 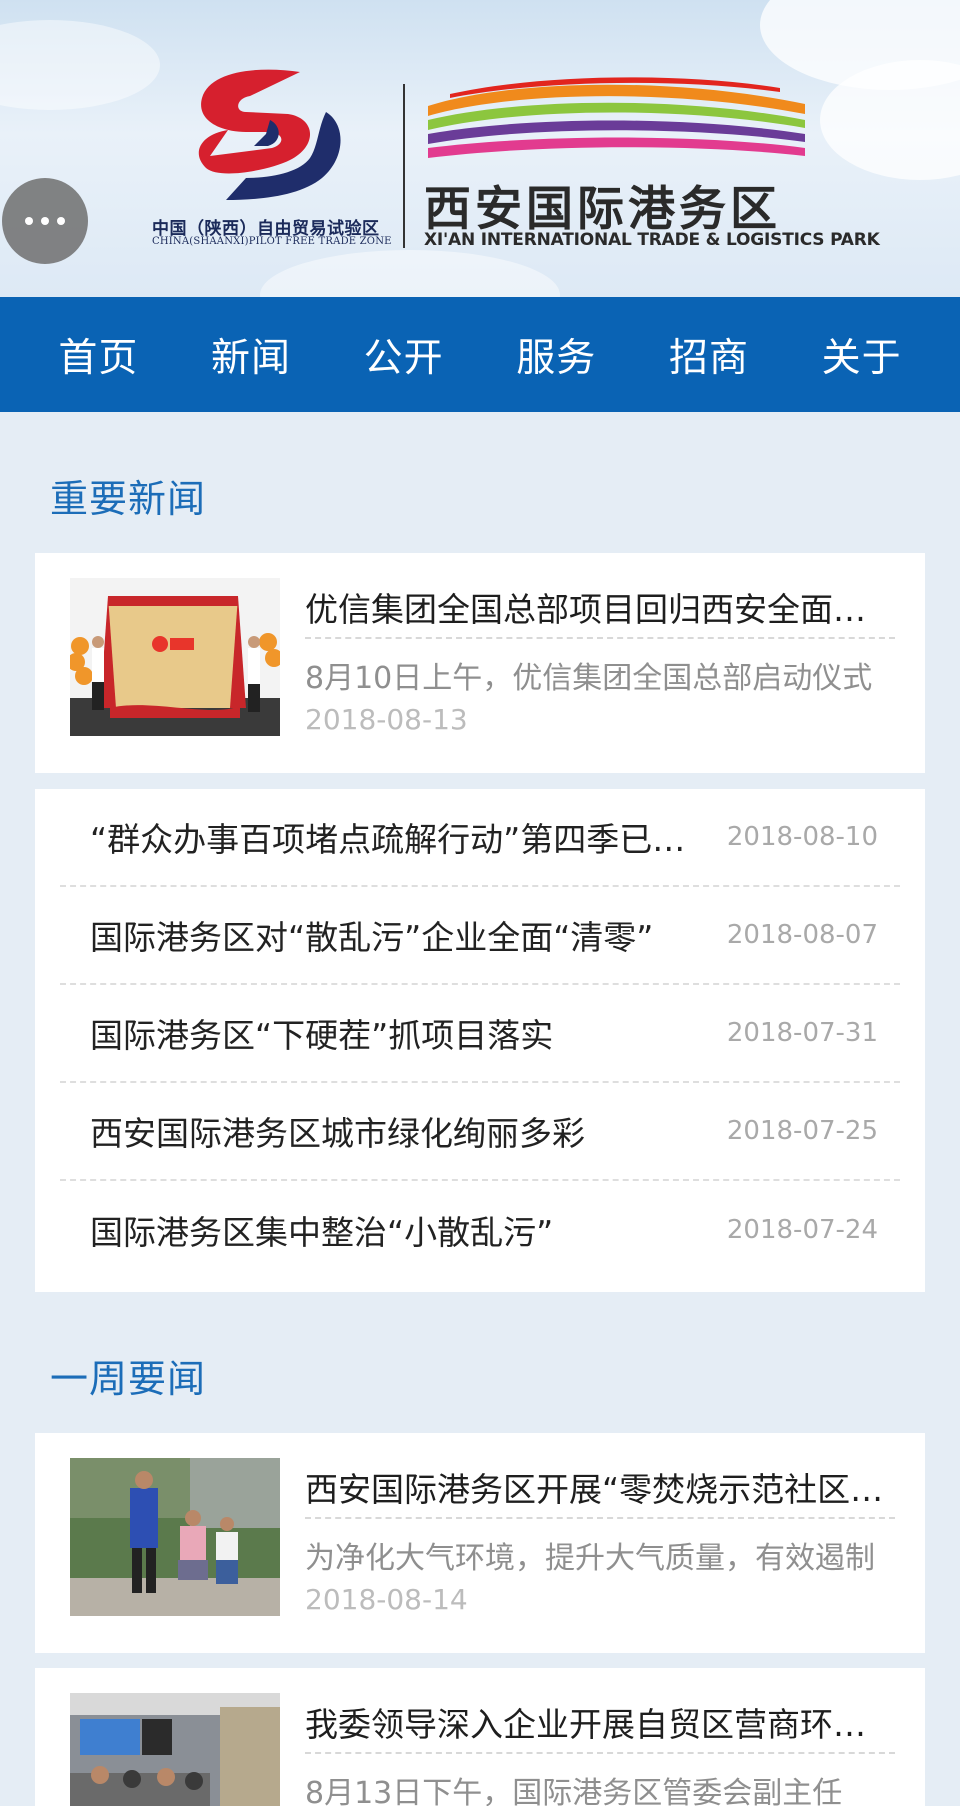 I want to click on news-item-date: 2018-07-31, so click(x=802, y=1033).